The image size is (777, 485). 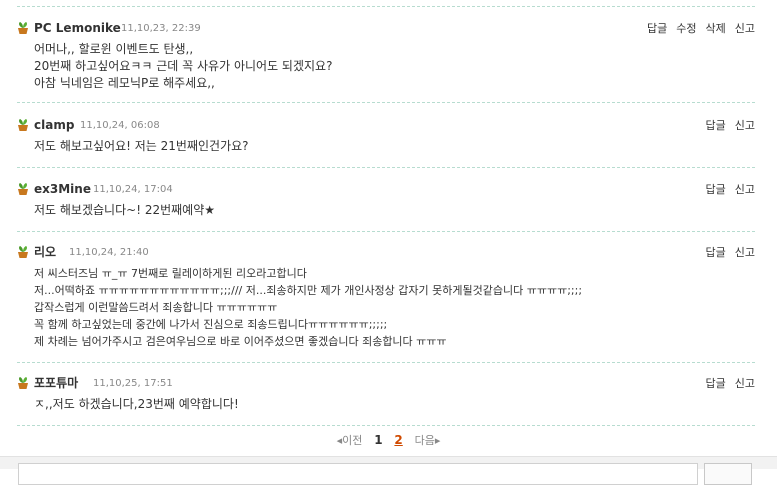 What do you see at coordinates (388, 440) in the screenshot?
I see `pagination: ◂이전 1 2 다음▸` at bounding box center [388, 440].